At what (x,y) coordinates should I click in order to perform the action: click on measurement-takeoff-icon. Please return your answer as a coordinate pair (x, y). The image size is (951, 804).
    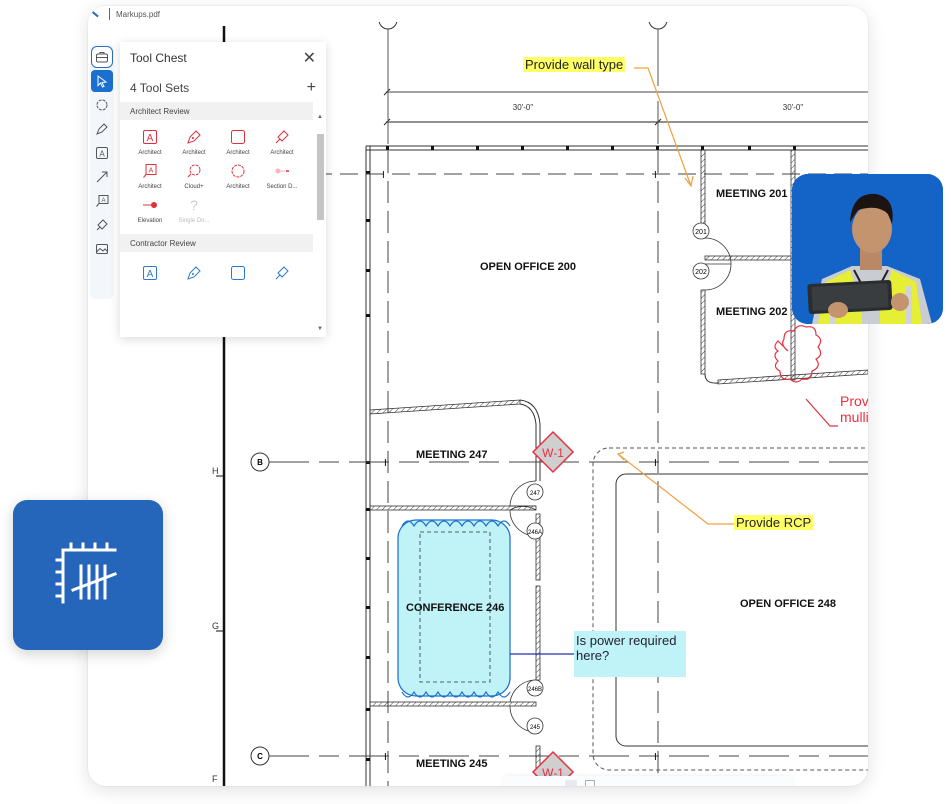
    Looking at the image, I should click on (86, 573).